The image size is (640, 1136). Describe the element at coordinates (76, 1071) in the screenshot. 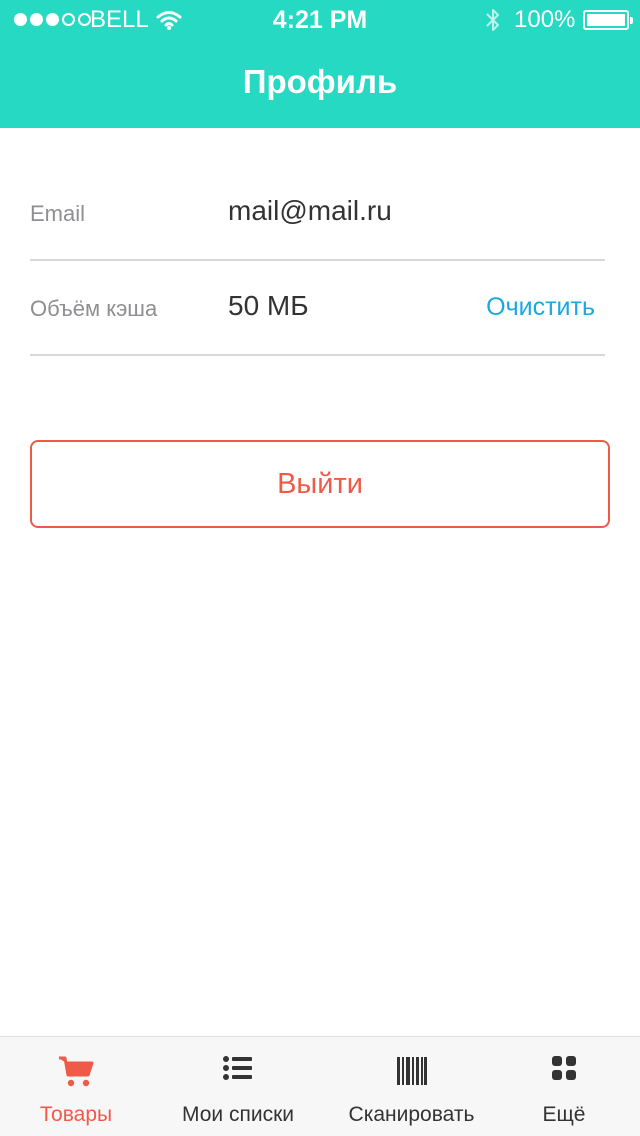

I see `cart-icon` at that location.